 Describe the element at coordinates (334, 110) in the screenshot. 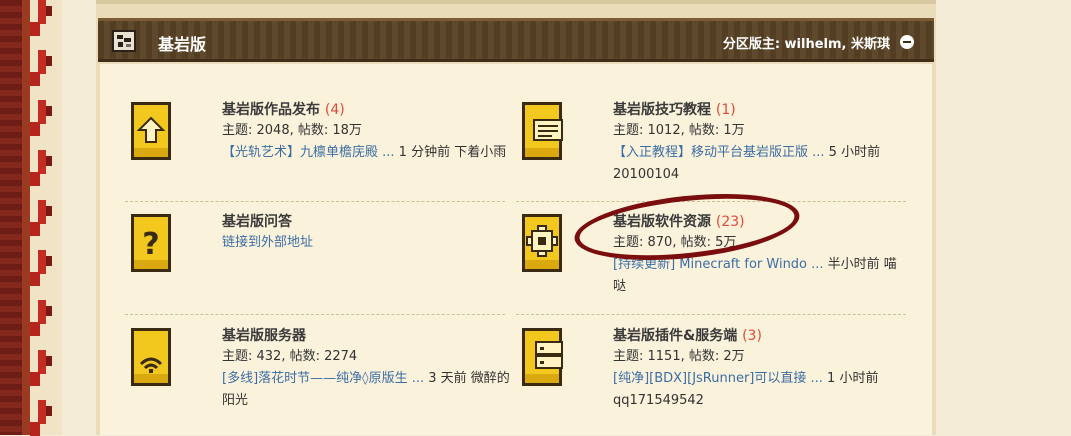

I see `new-post-count: (4)` at that location.